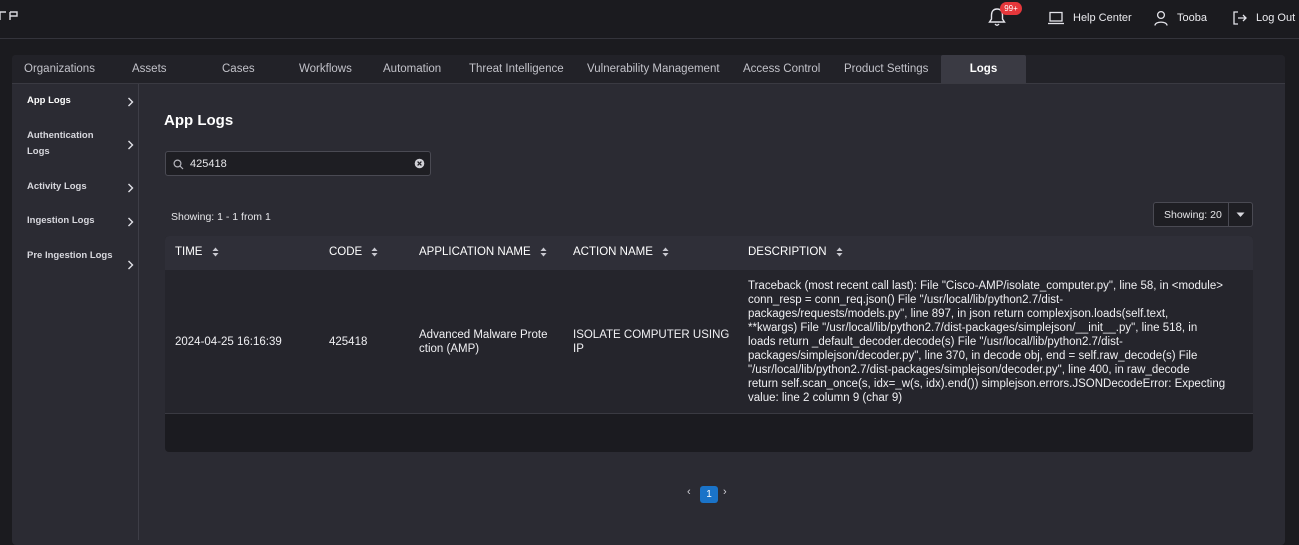 Image resolution: width=1299 pixels, height=545 pixels. What do you see at coordinates (621, 252) in the screenshot?
I see `column-header-action-name: ACTION NAME` at bounding box center [621, 252].